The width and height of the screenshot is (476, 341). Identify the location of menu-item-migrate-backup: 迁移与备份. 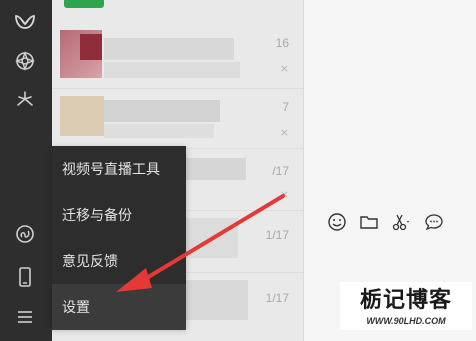
(119, 215).